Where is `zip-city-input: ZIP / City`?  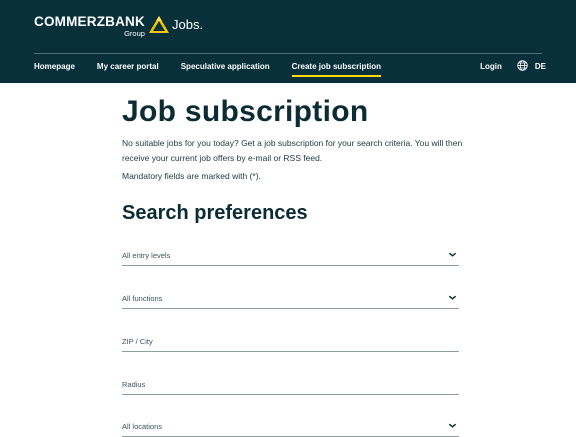 zip-city-input: ZIP / City is located at coordinates (290, 343).